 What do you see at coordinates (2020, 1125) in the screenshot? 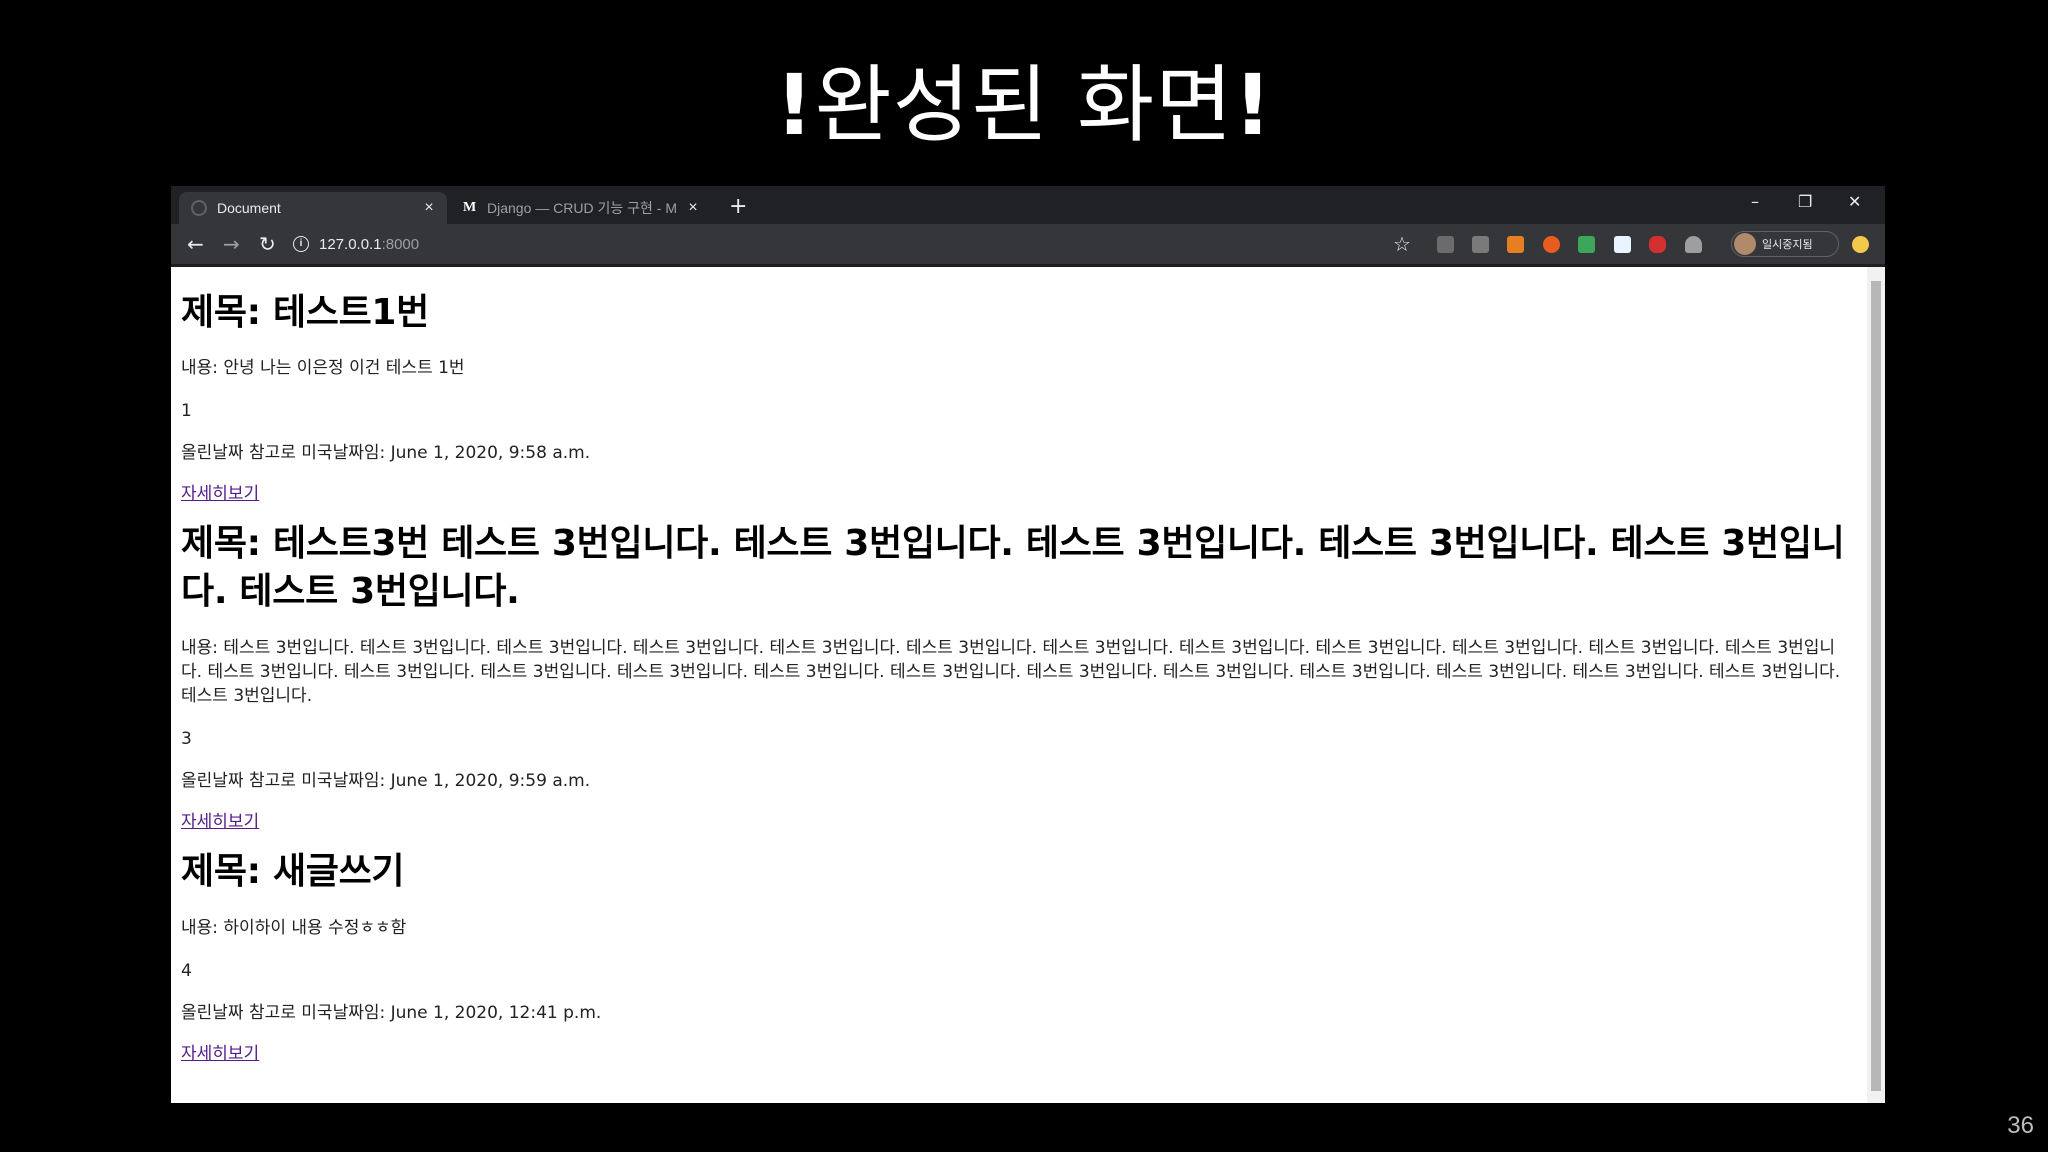
I see `slide-page-number: 36` at bounding box center [2020, 1125].